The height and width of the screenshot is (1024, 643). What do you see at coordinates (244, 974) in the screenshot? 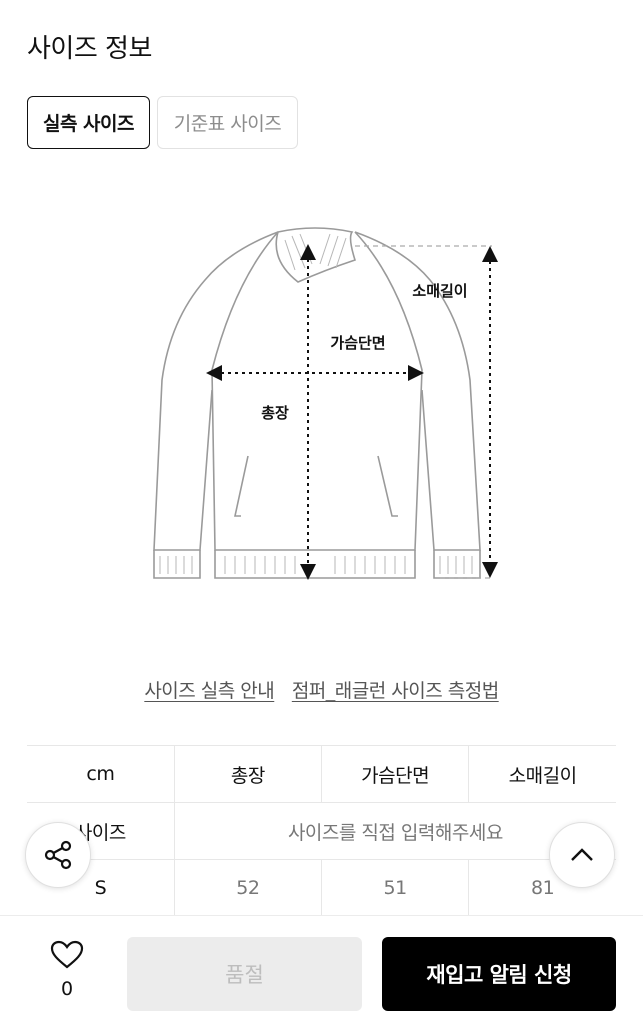
I see `soldout-button: 품절` at bounding box center [244, 974].